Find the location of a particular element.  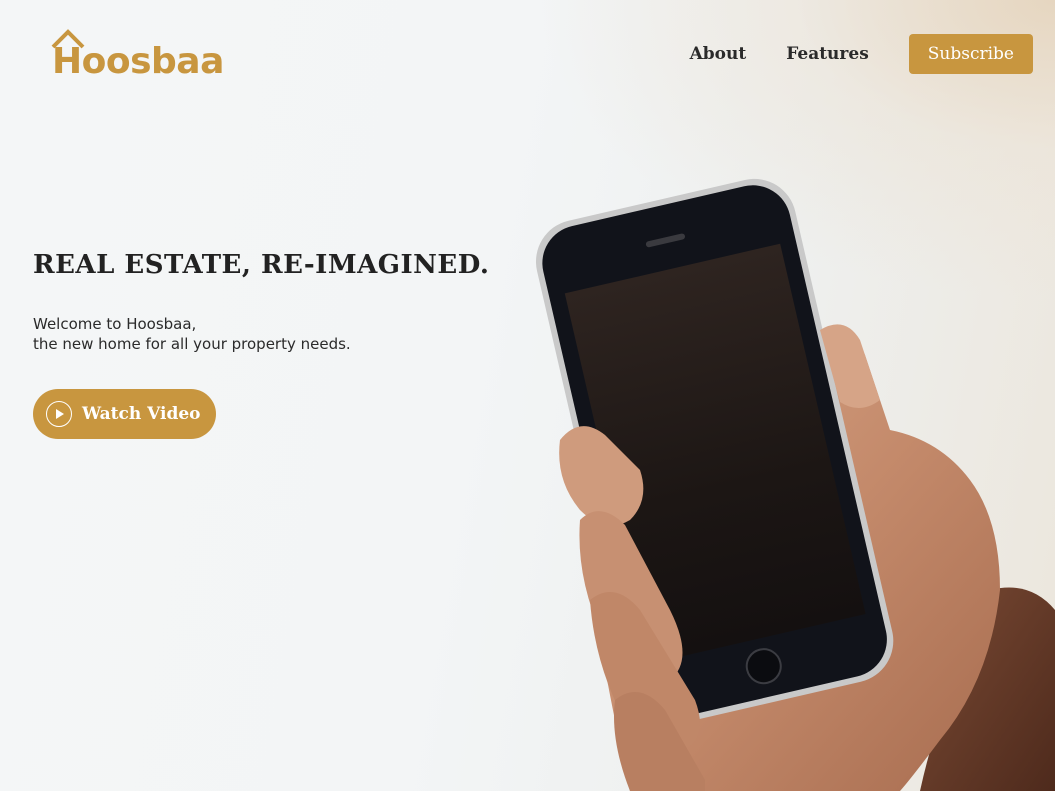

play-icon is located at coordinates (59, 414).